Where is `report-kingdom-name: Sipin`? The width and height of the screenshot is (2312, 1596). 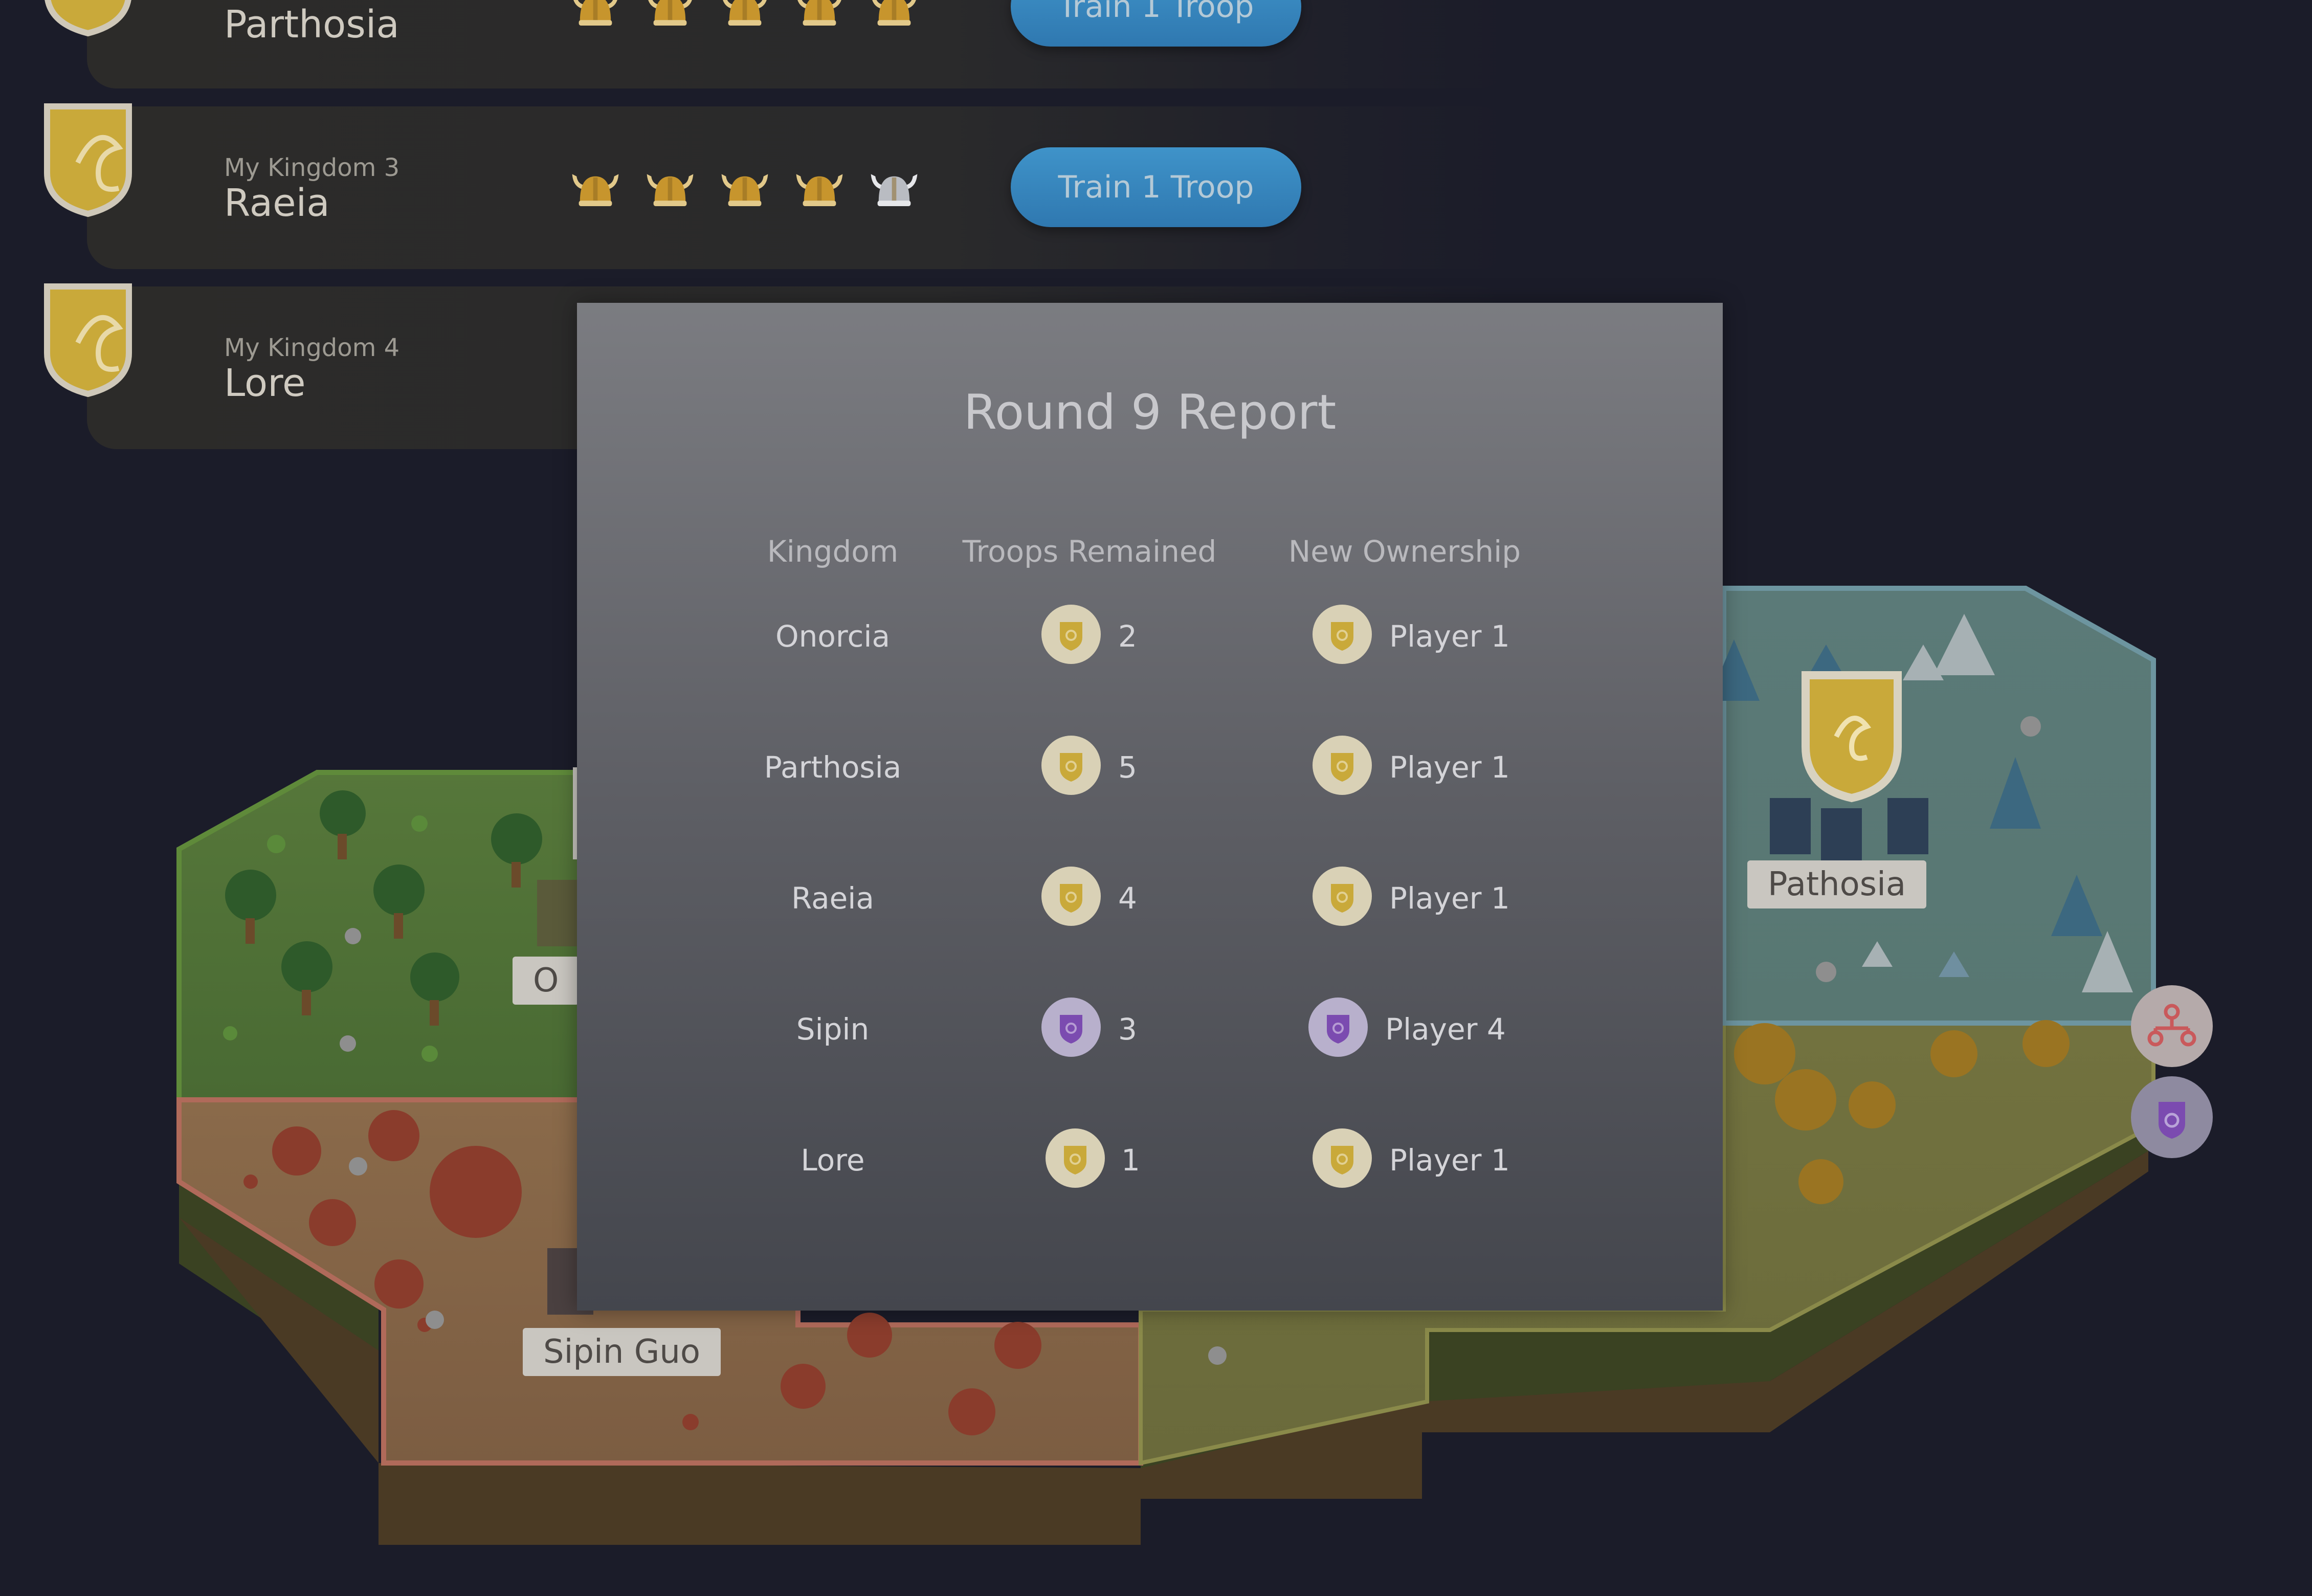 report-kingdom-name: Sipin is located at coordinates (833, 1029).